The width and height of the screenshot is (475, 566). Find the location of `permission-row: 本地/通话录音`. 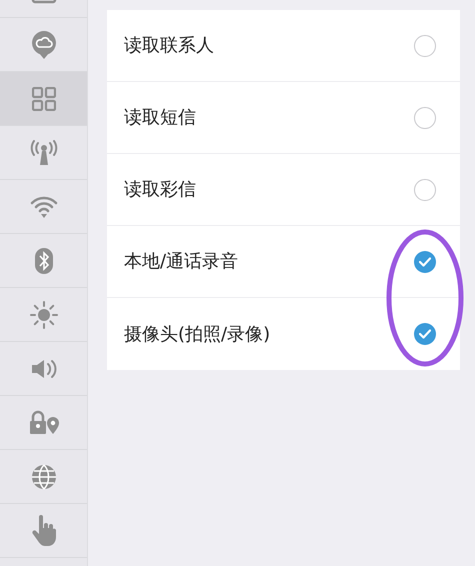

permission-row: 本地/通话录音 is located at coordinates (283, 262).